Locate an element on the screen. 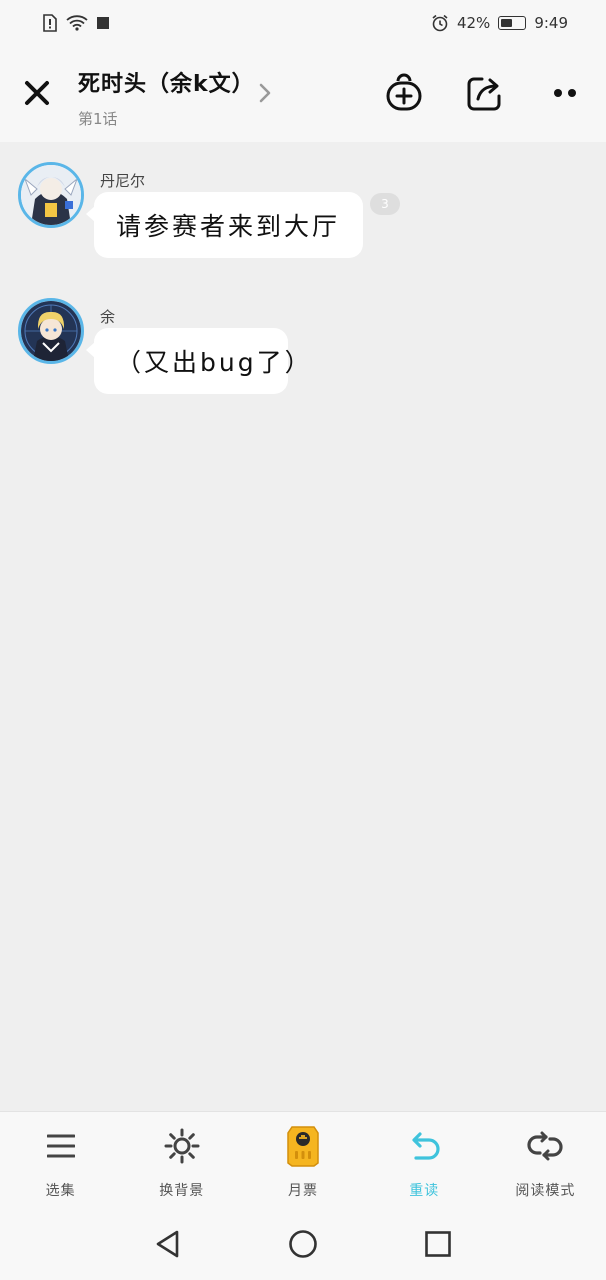 This screenshot has width=606, height=1280. tool-label: 选集 is located at coordinates (60, 1191).